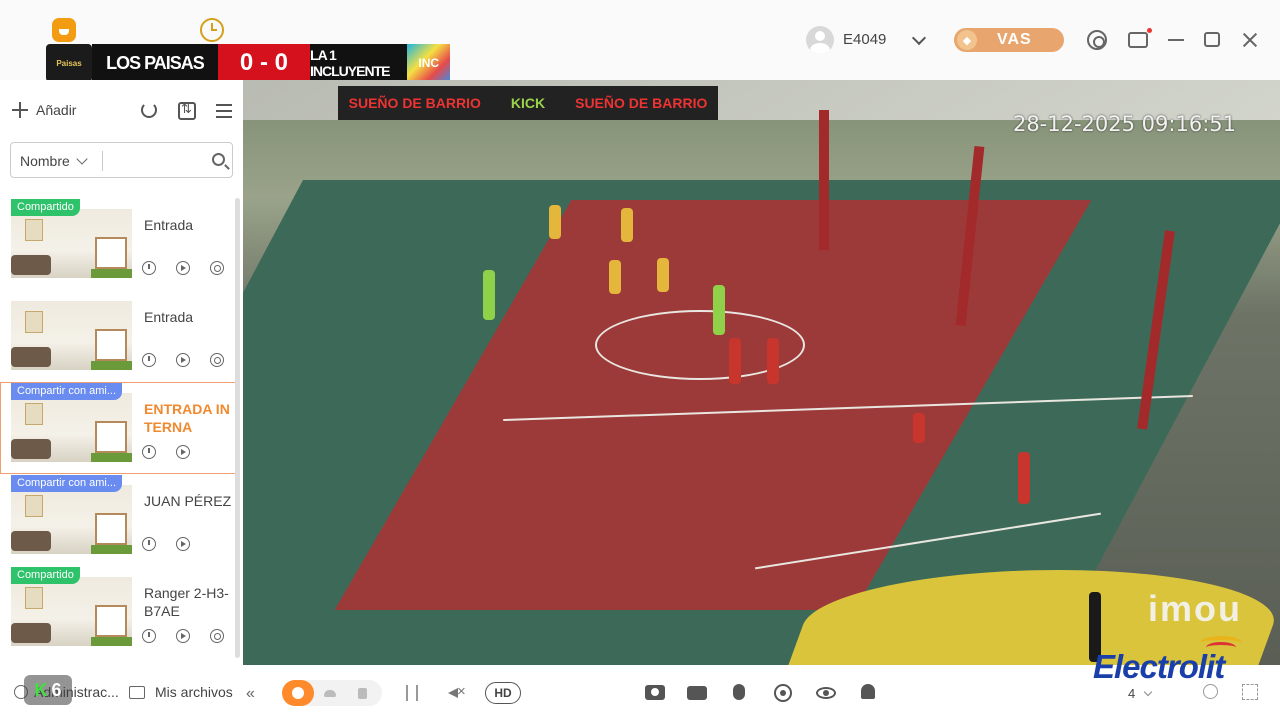 The width and height of the screenshot is (1280, 720). I want to click on my-files-link: Mis archivos, so click(181, 692).